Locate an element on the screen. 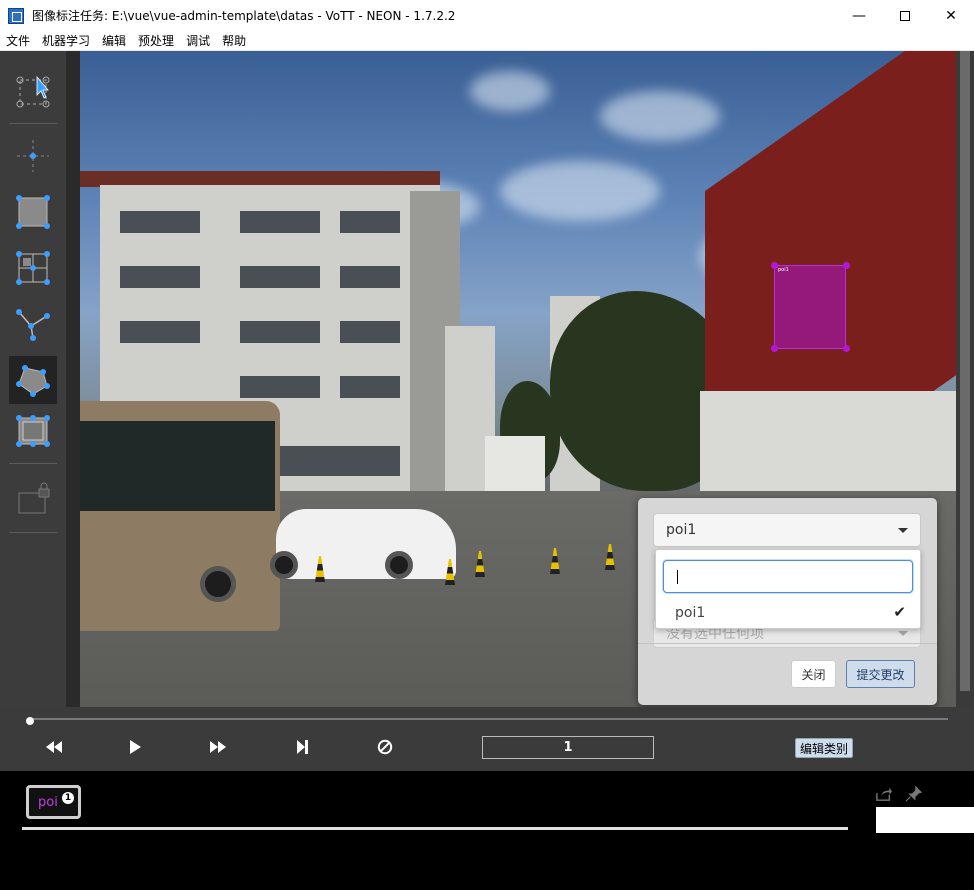  skip-to-end-button is located at coordinates (302, 747).